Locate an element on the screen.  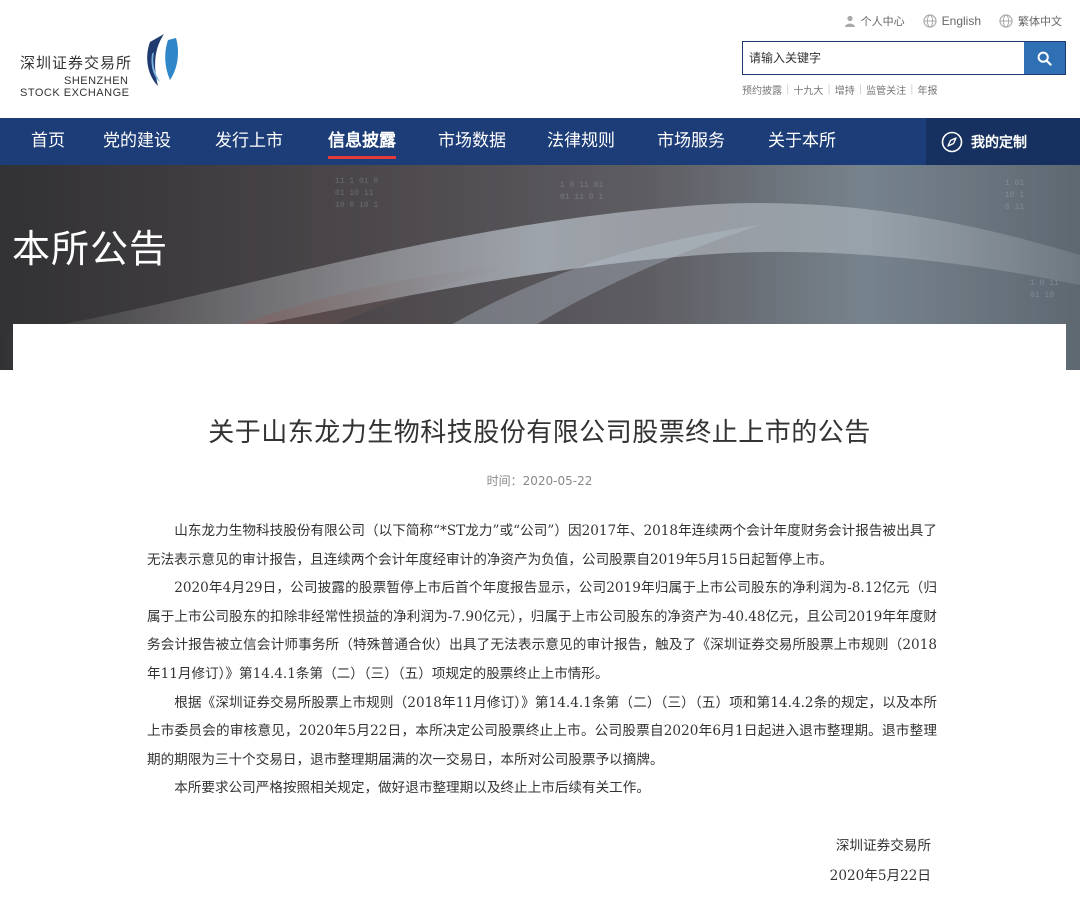
search-icon is located at coordinates (1044, 58).